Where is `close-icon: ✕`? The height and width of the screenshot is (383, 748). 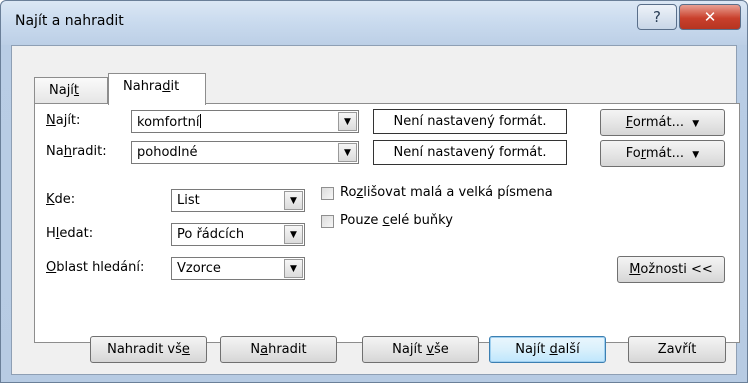
close-icon: ✕ is located at coordinates (710, 17).